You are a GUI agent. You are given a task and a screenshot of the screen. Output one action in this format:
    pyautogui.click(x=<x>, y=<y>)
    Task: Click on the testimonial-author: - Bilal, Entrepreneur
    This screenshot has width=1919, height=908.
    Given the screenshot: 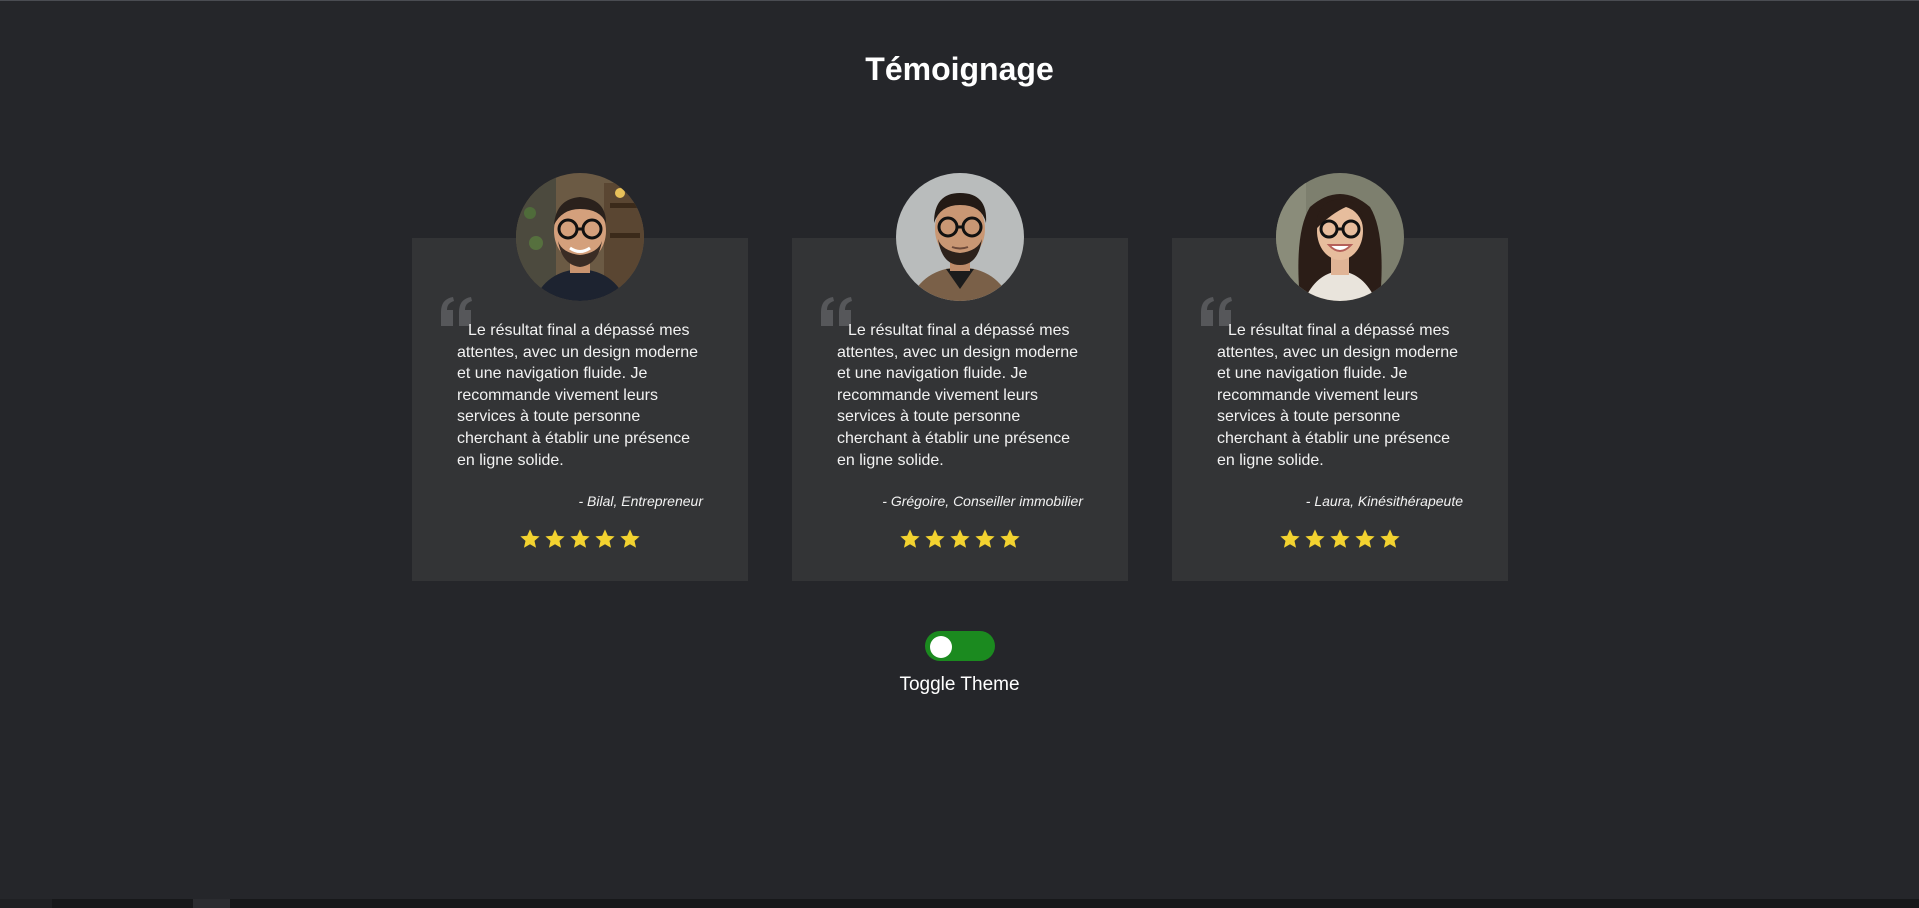 What is the action you would take?
    pyautogui.click(x=640, y=501)
    